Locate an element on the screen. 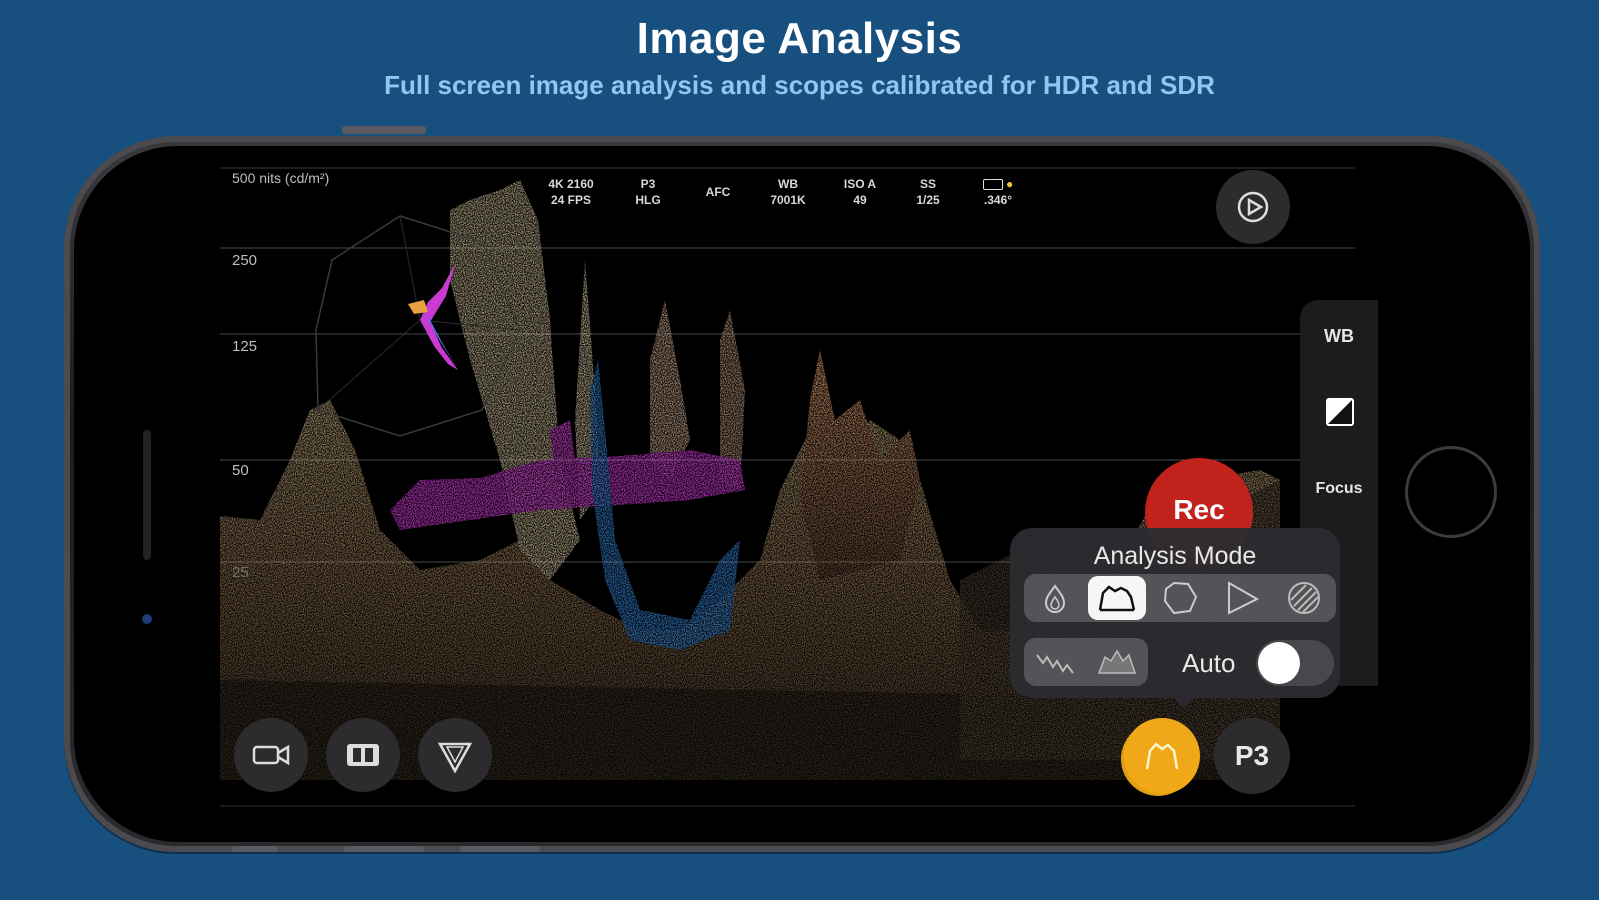  analysis-mode-popup: Analysis Mode Auto is located at coordinates (1175, 613).